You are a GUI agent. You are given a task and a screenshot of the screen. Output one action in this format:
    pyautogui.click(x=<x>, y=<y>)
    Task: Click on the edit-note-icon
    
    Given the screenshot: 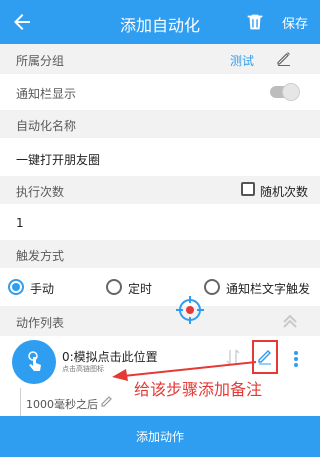 What is the action you would take?
    pyautogui.click(x=265, y=356)
    